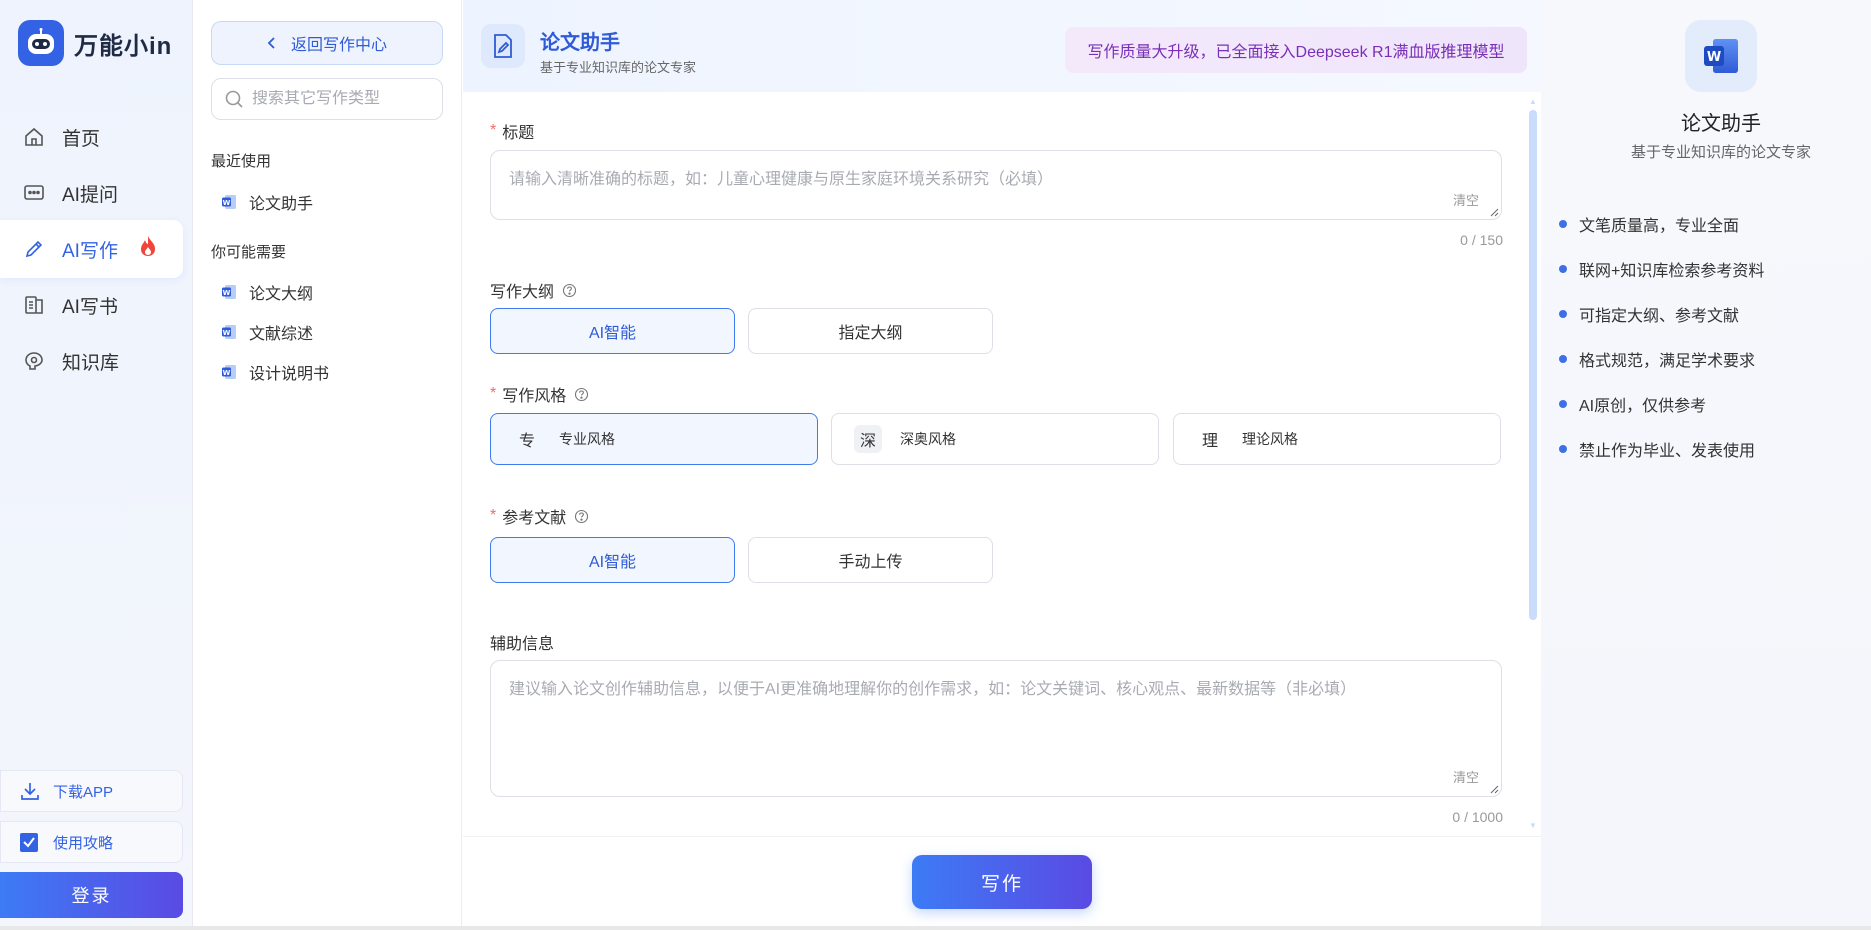 Image resolution: width=1871 pixels, height=930 pixels. I want to click on robot-logo-icon, so click(41, 43).